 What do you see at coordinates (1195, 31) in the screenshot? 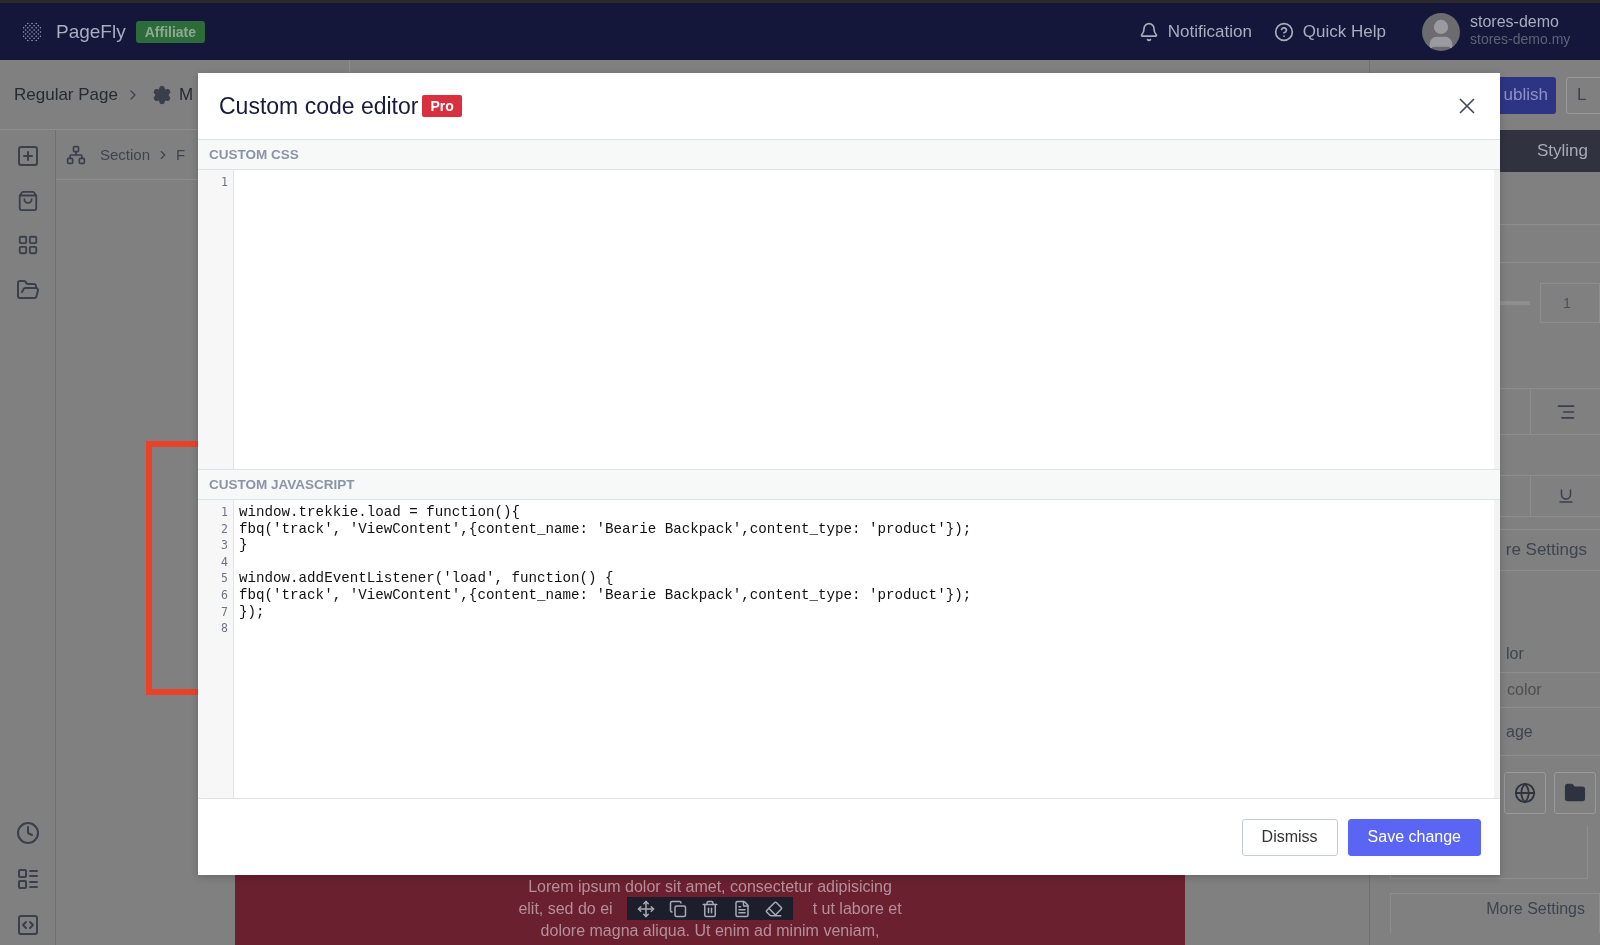
I see `notification-link: Notification` at bounding box center [1195, 31].